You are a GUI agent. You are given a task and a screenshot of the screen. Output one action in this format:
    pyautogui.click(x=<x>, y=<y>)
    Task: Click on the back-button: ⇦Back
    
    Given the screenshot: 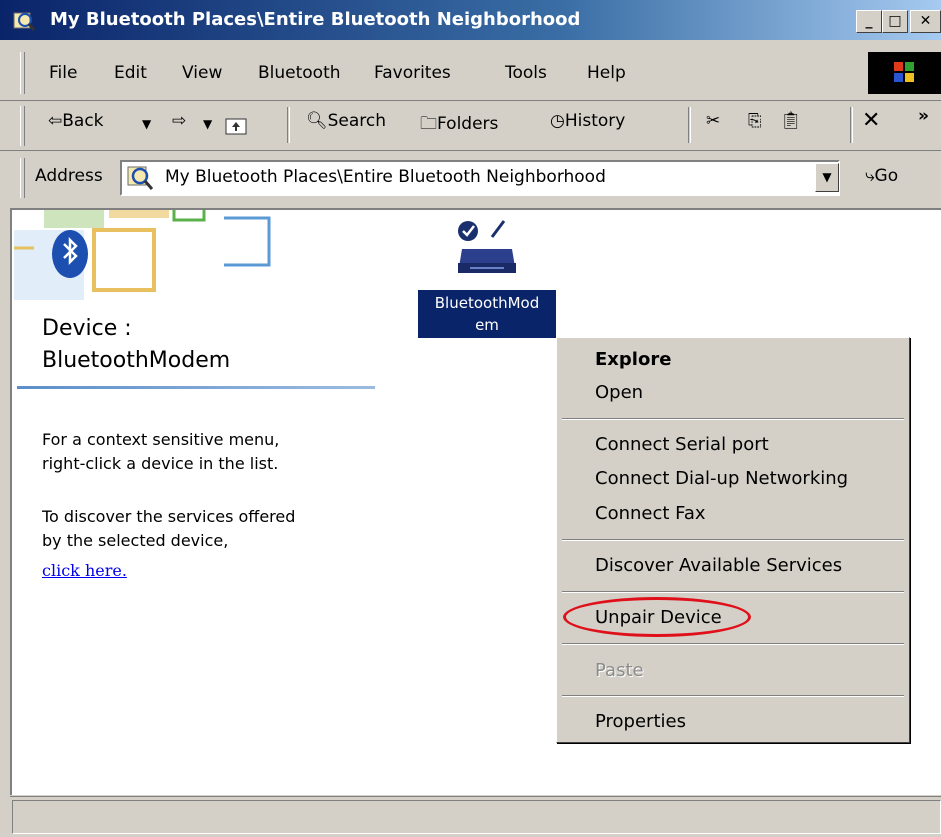 What is the action you would take?
    pyautogui.click(x=76, y=121)
    